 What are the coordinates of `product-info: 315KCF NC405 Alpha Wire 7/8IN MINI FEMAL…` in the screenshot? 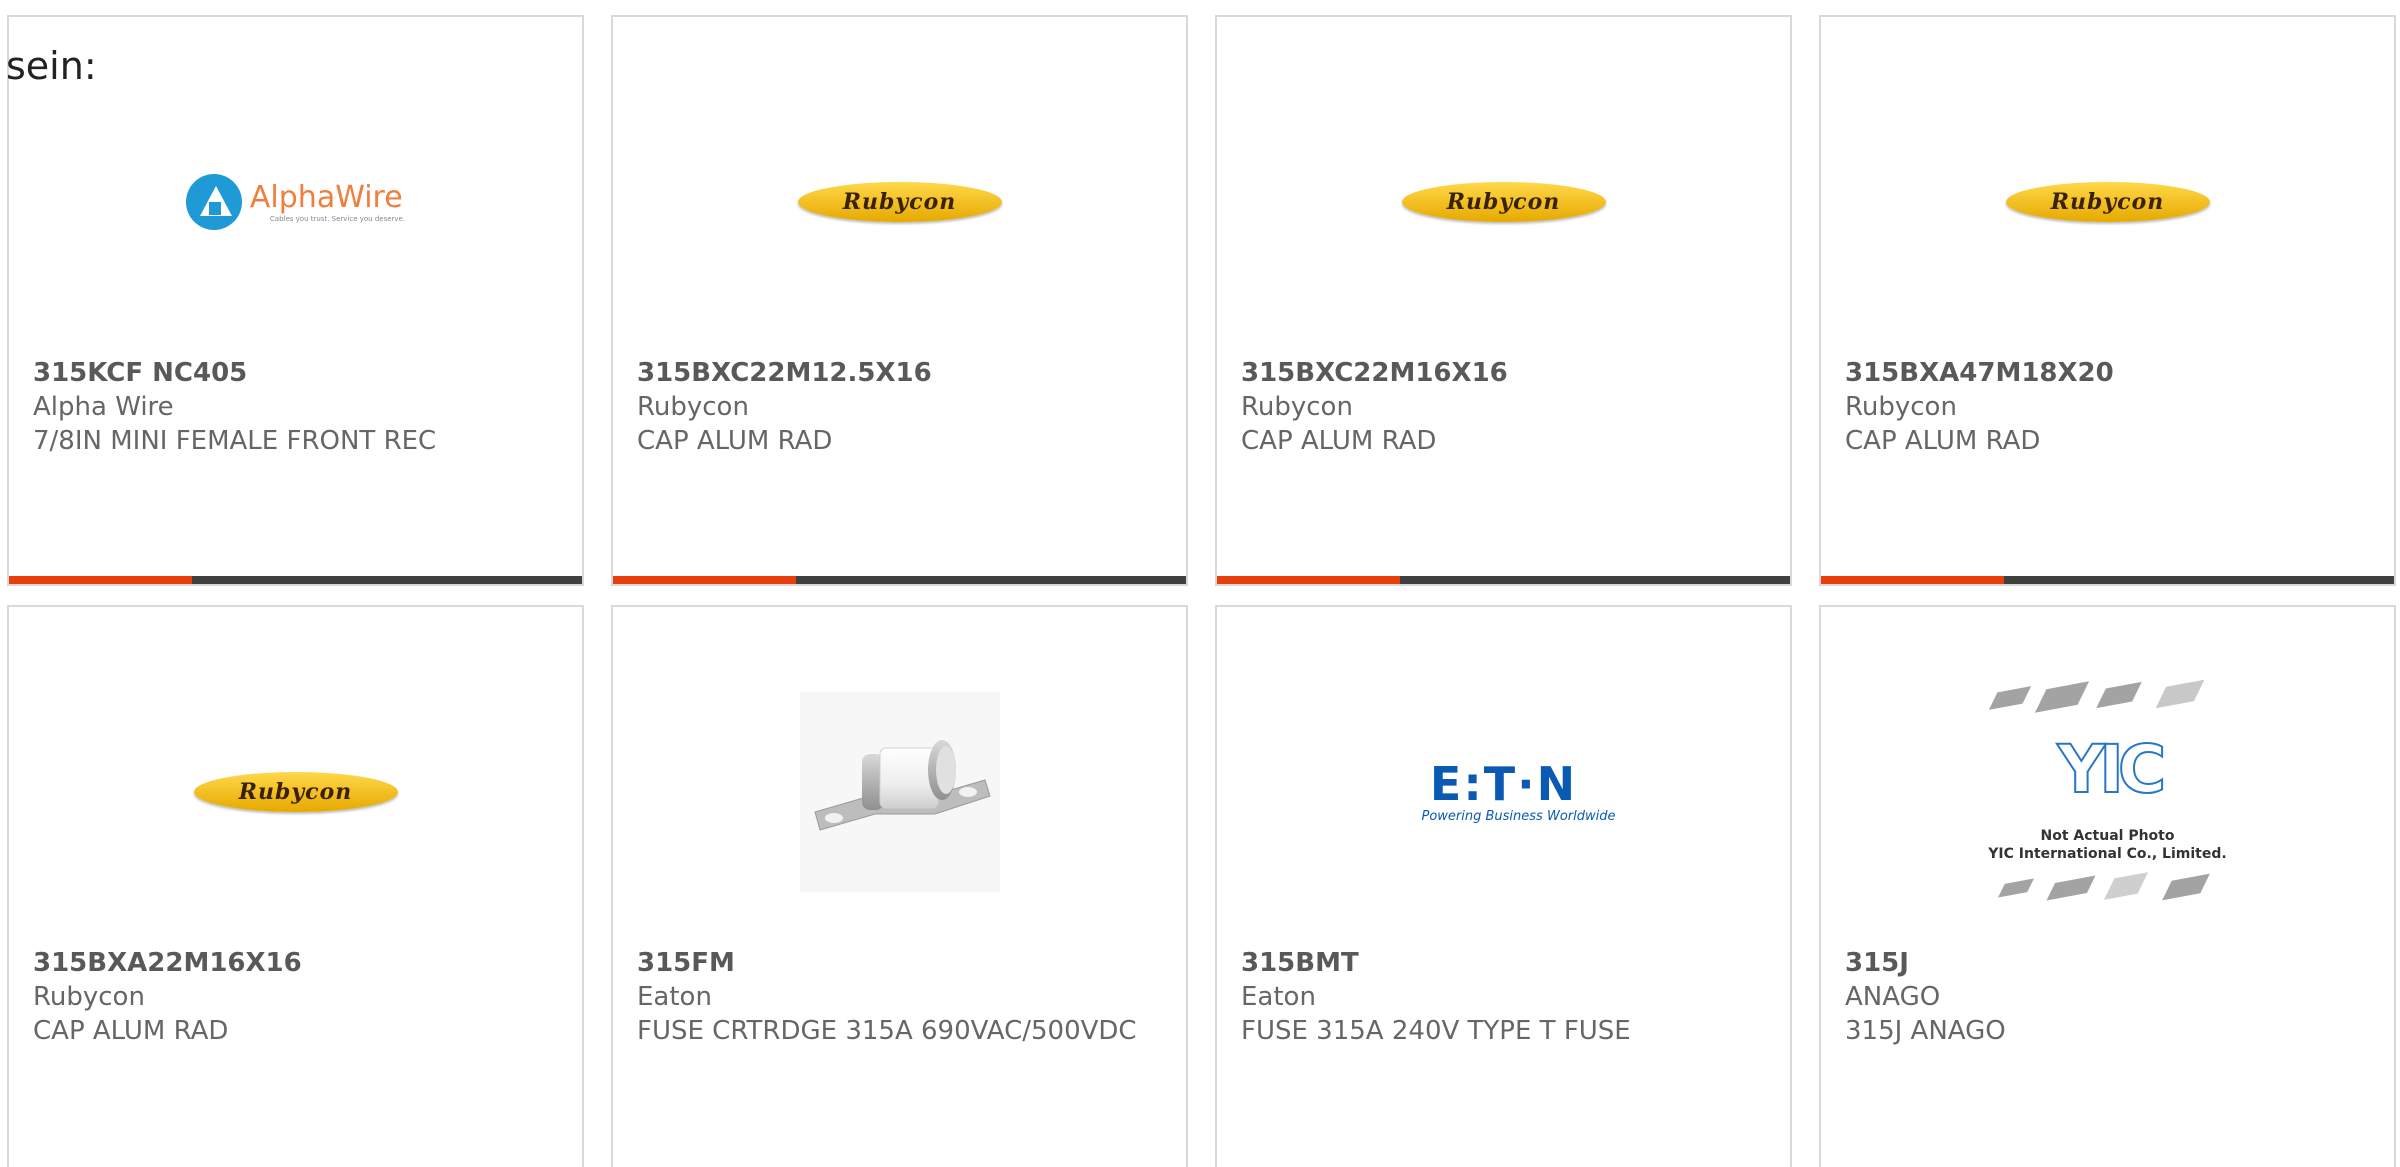 It's located at (297, 407).